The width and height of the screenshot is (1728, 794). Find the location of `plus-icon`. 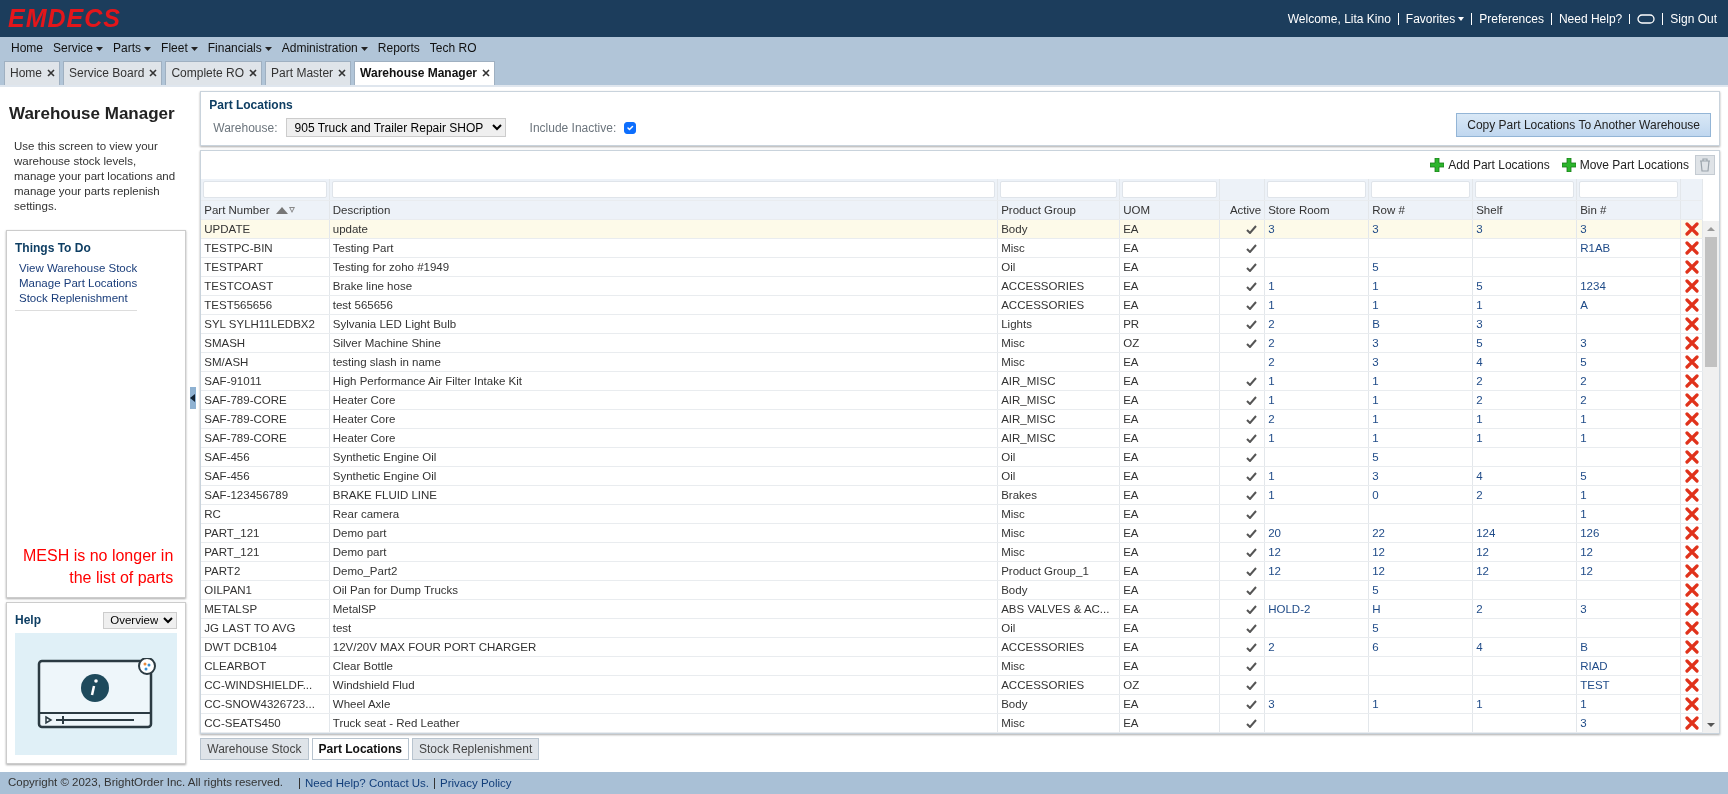

plus-icon is located at coordinates (1437, 165).